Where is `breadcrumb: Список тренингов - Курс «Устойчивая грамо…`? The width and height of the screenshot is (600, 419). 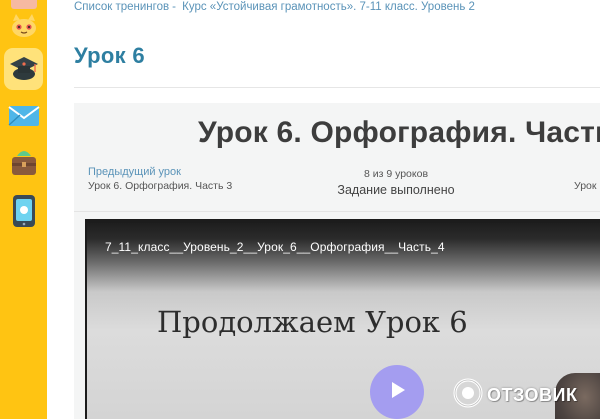
breadcrumb: Список тренингов - Курс «Устойчивая грамо… is located at coordinates (274, 7).